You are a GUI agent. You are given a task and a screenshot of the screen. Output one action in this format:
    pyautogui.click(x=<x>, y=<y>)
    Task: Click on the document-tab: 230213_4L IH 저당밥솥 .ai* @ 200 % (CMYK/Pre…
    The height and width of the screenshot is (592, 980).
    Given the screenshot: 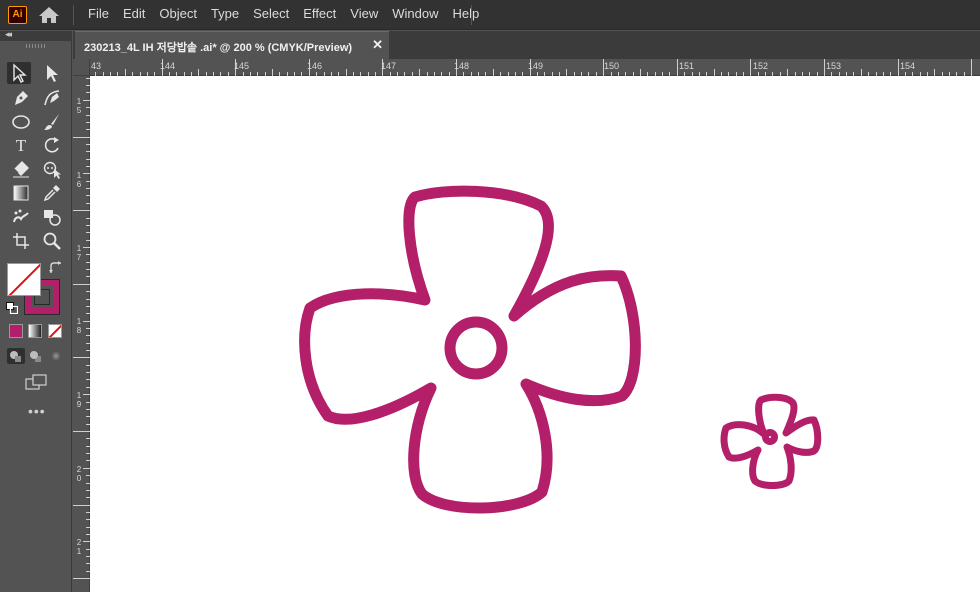 What is the action you would take?
    pyautogui.click(x=232, y=45)
    